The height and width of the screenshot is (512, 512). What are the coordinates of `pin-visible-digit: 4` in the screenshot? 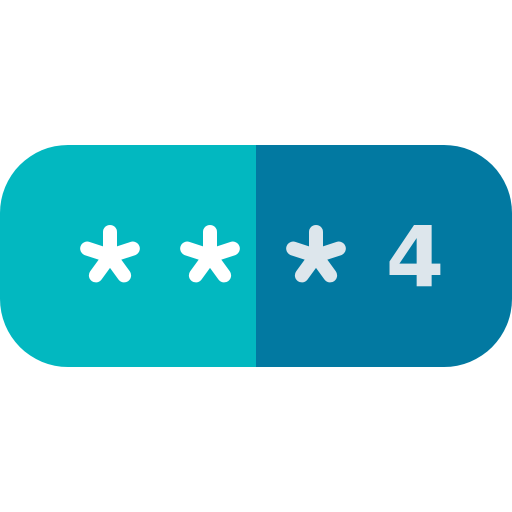 It's located at (415, 257).